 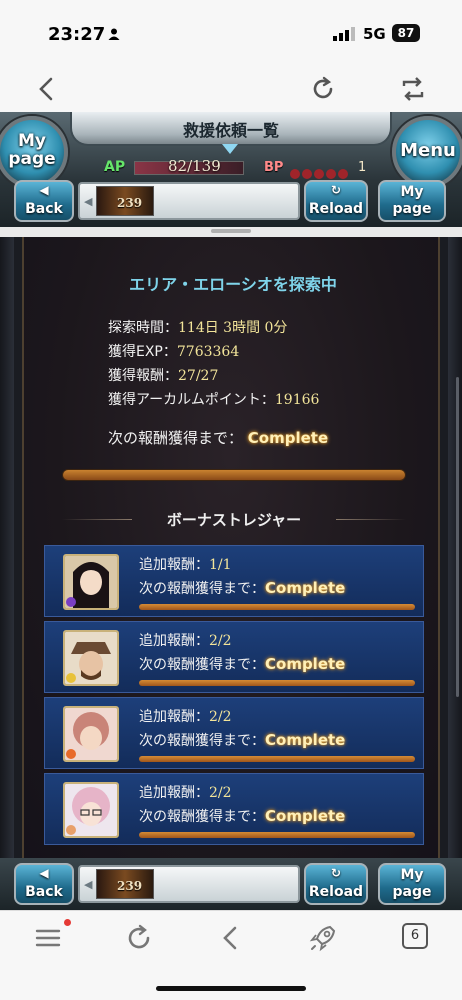 What do you see at coordinates (457, 537) in the screenshot?
I see `scrollbar` at bounding box center [457, 537].